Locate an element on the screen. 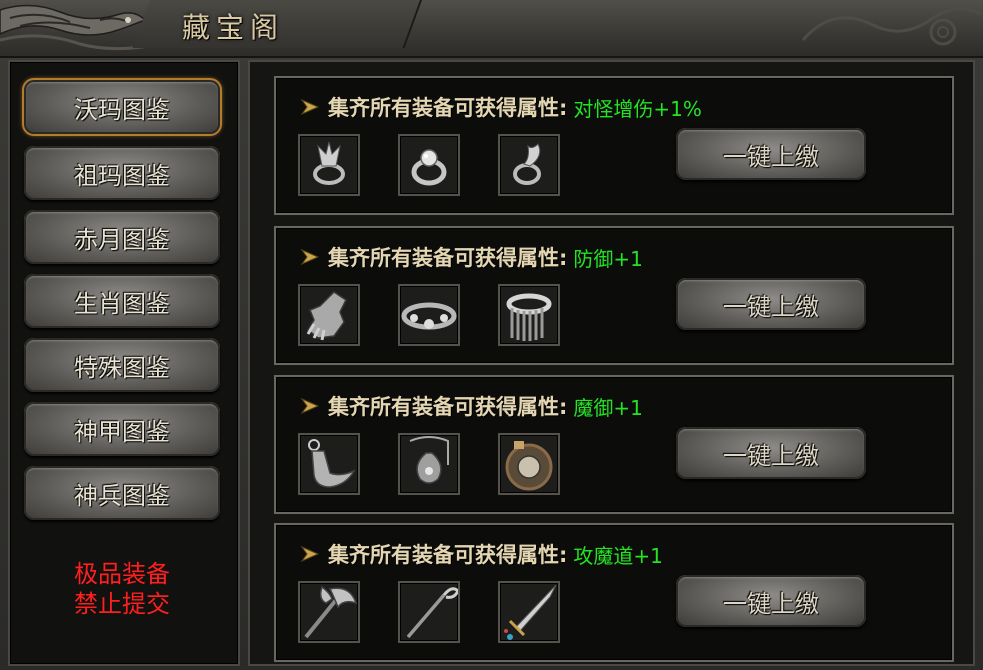 The width and height of the screenshot is (983, 670). sidebar-item-shenjia: 神甲图鉴 is located at coordinates (122, 429).